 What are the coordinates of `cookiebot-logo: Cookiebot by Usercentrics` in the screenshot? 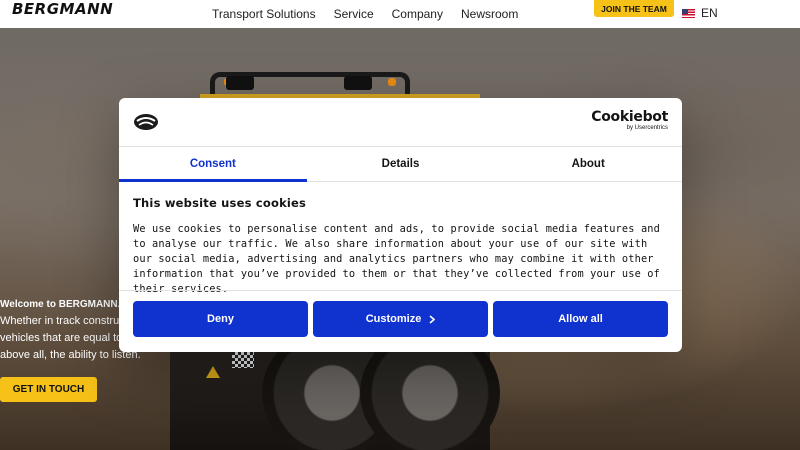 It's located at (629, 120).